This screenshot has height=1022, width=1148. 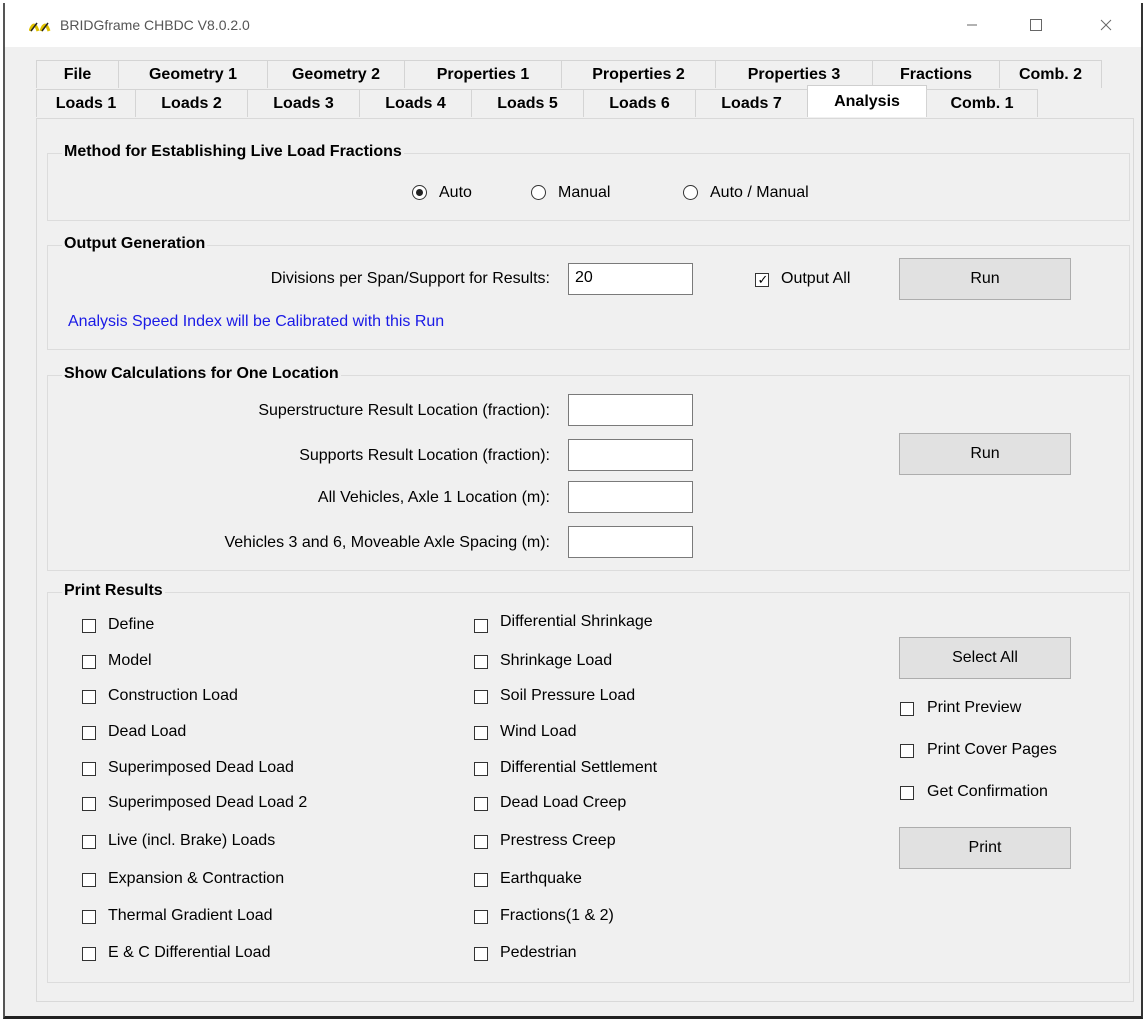 What do you see at coordinates (816, 278) in the screenshot?
I see `output-all-label: Output All` at bounding box center [816, 278].